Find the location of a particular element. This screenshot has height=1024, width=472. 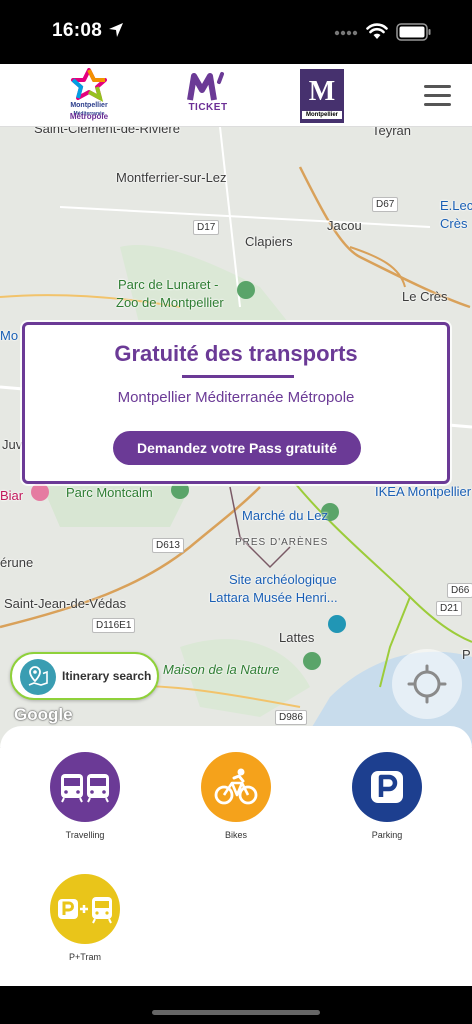

itinerary-search-label: Itinerary search is located at coordinates (107, 676).